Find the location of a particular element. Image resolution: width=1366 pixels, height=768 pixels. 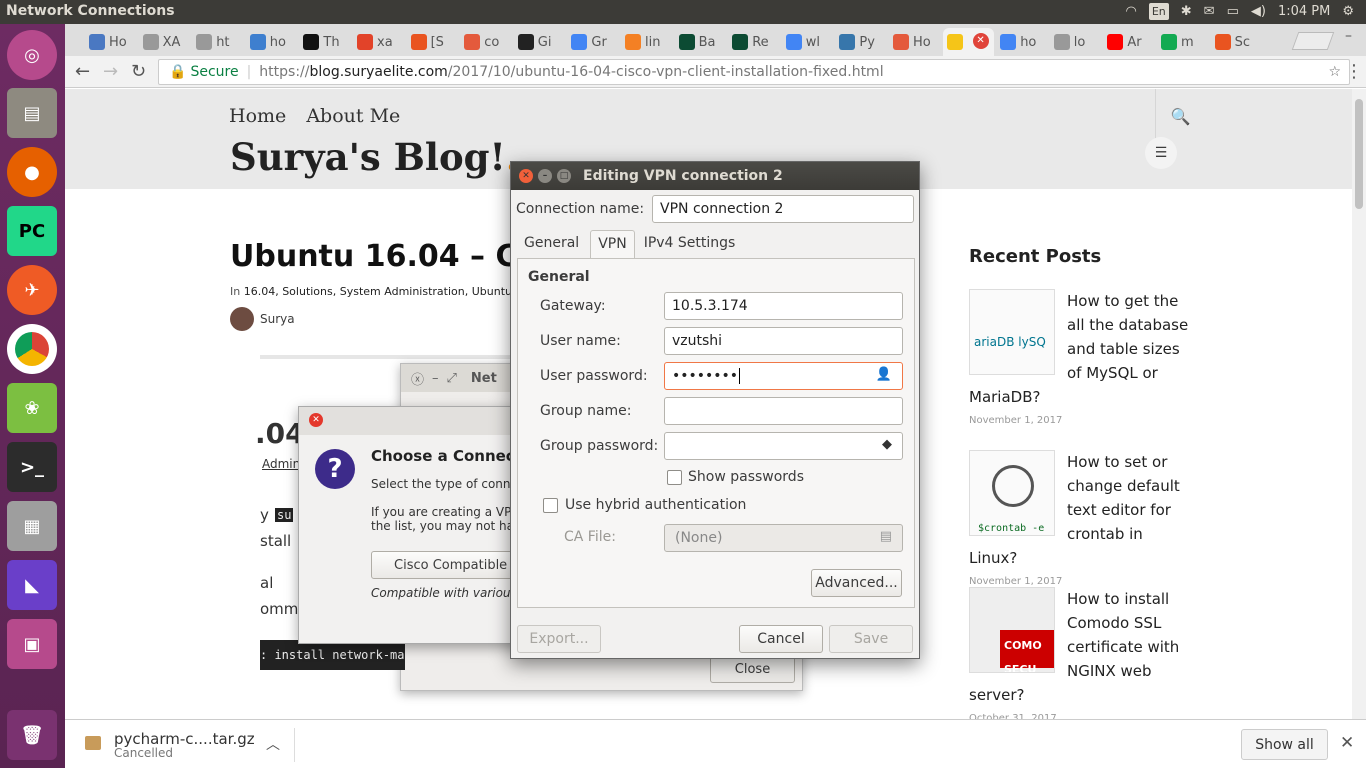

browser-tab: co is located at coordinates (486, 42).